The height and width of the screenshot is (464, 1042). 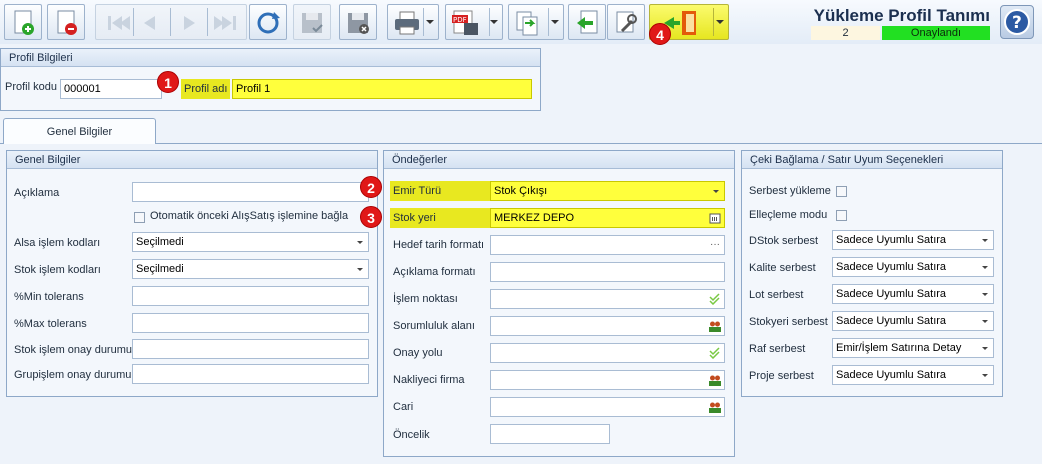 What do you see at coordinates (936, 33) in the screenshot?
I see `status-badge: Onaylandı` at bounding box center [936, 33].